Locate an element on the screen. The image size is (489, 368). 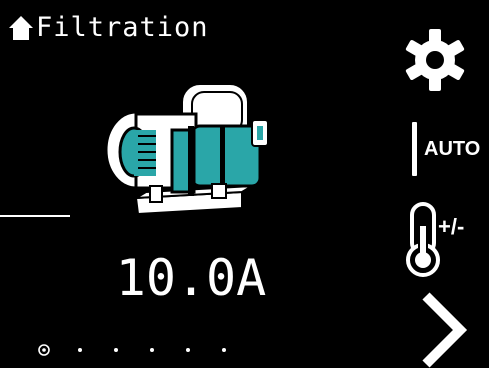
page-title: Filtration is located at coordinates (122, 27).